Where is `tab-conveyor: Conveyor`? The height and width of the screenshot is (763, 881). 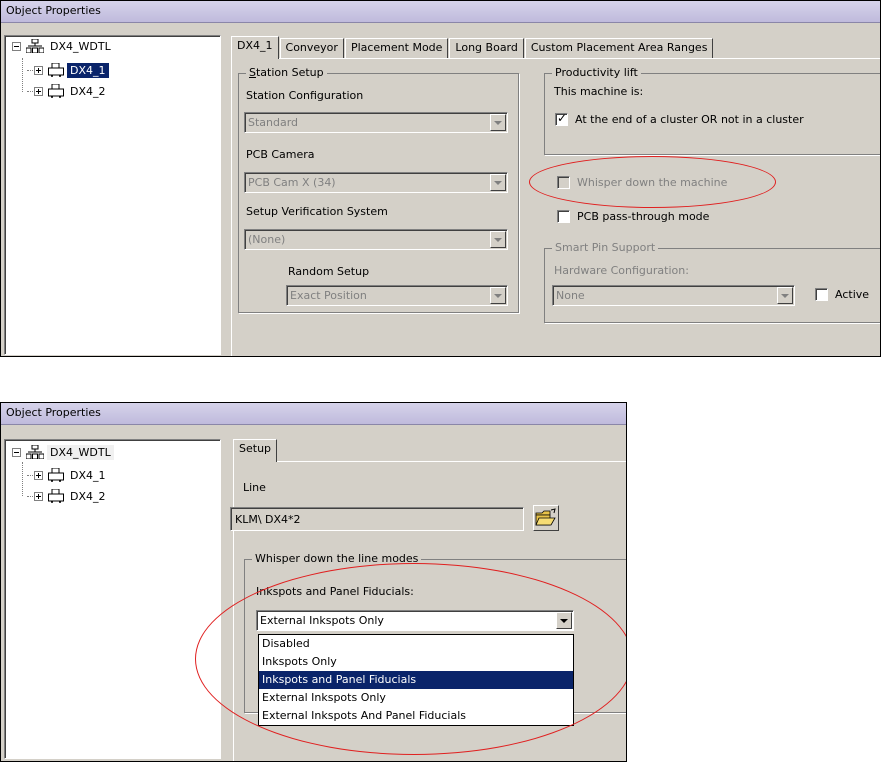 tab-conveyor: Conveyor is located at coordinates (311, 48).